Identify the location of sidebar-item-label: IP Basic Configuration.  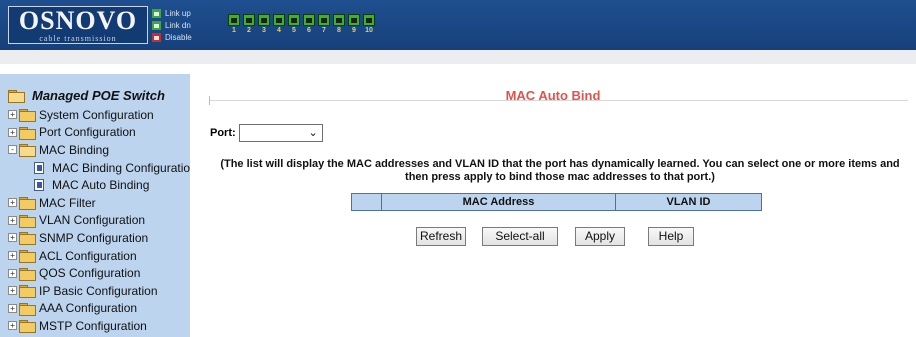
(98, 290).